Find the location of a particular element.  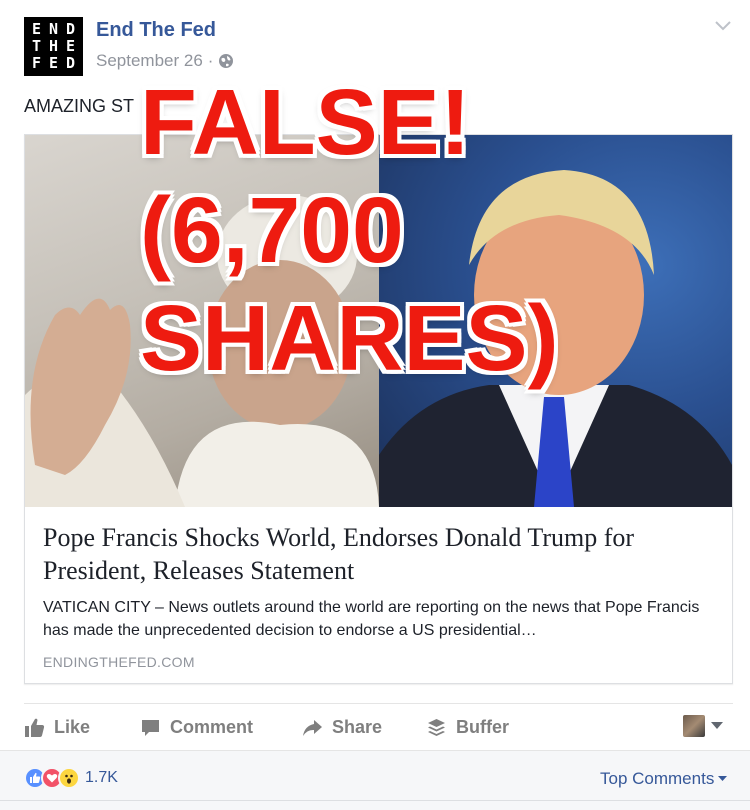

buffer-button: Buffer is located at coordinates (467, 727).